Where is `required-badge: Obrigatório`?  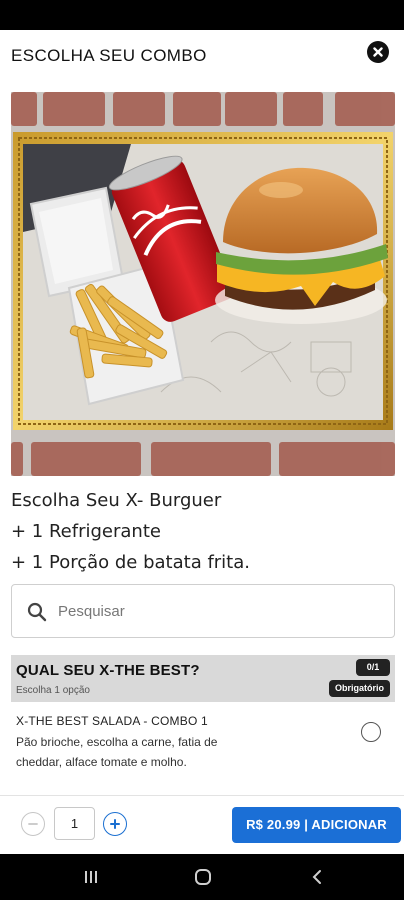
required-badge: Obrigatório is located at coordinates (359, 688).